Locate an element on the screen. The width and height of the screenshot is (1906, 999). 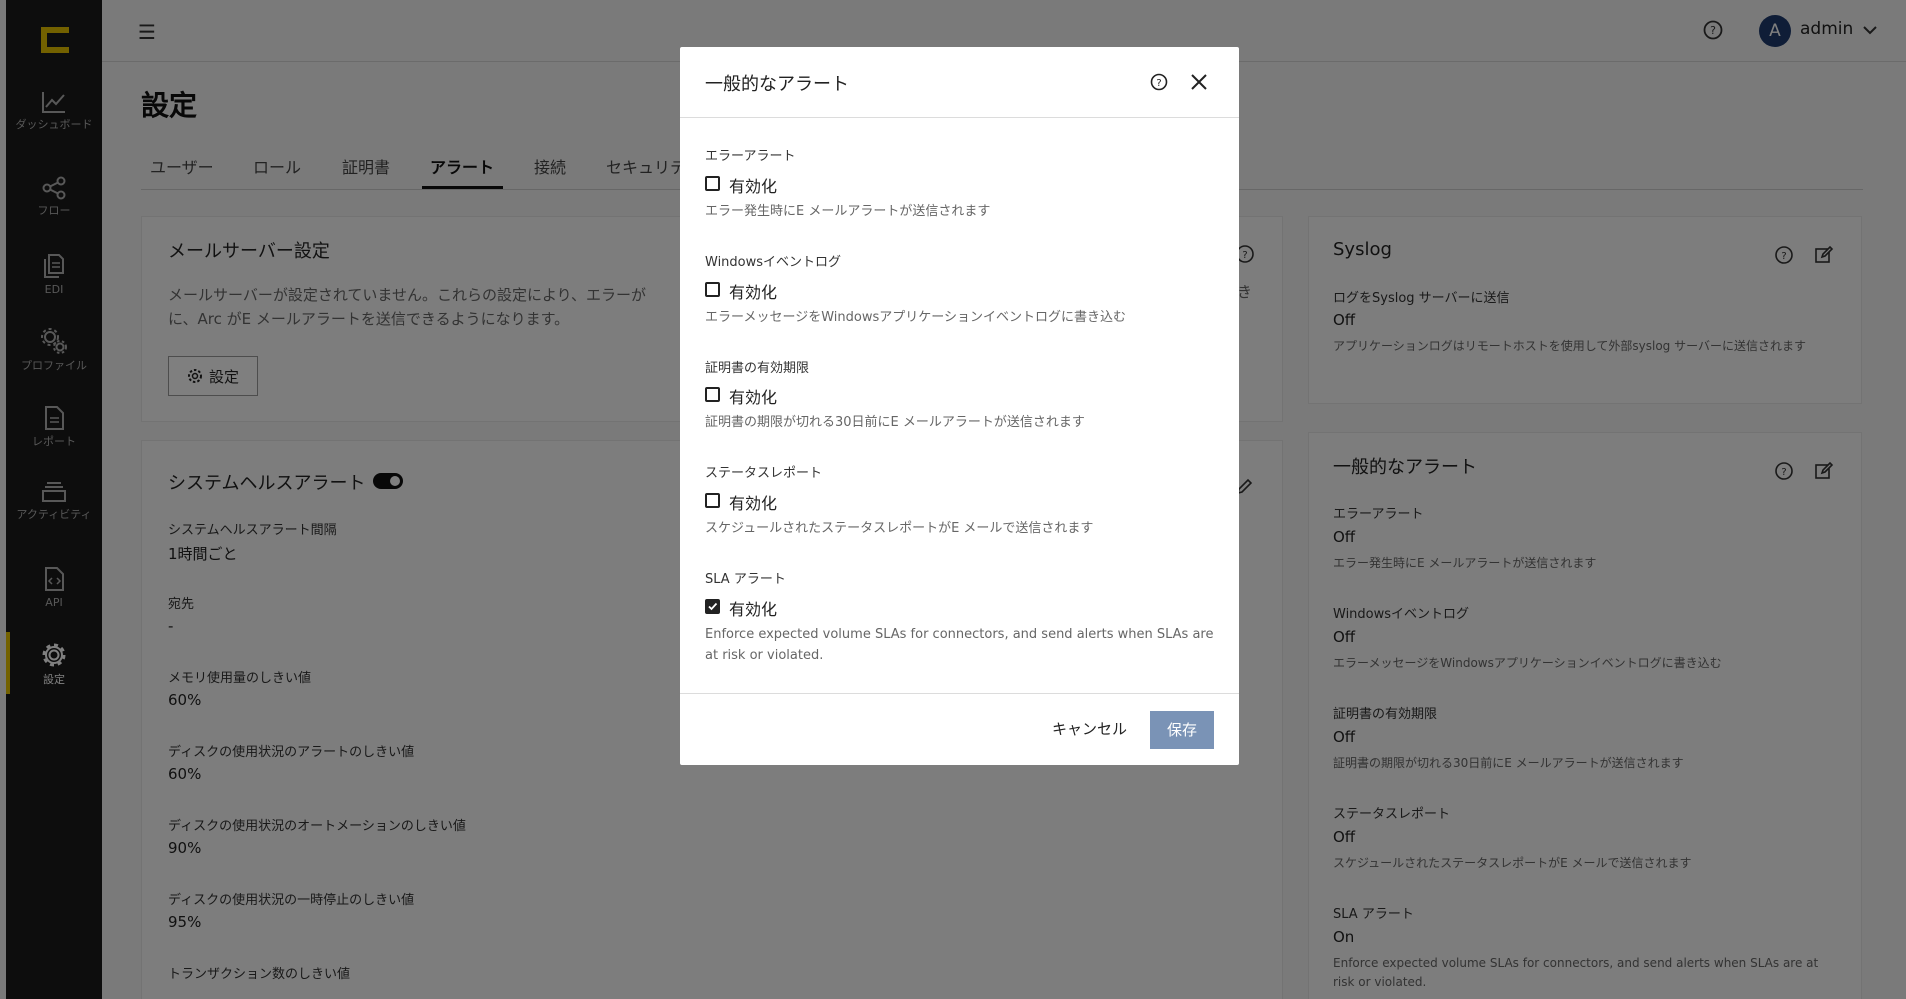
section-label: Windowsイベントログ is located at coordinates (773, 262).